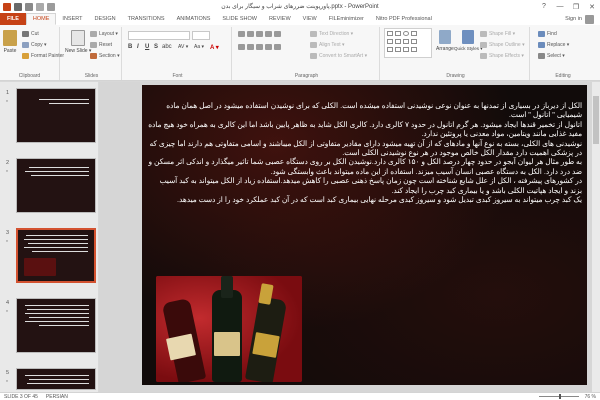 The height and width of the screenshot is (400, 600). Describe the element at coordinates (553, 45) in the screenshot. I see `replace-button: Replace ▾` at that location.